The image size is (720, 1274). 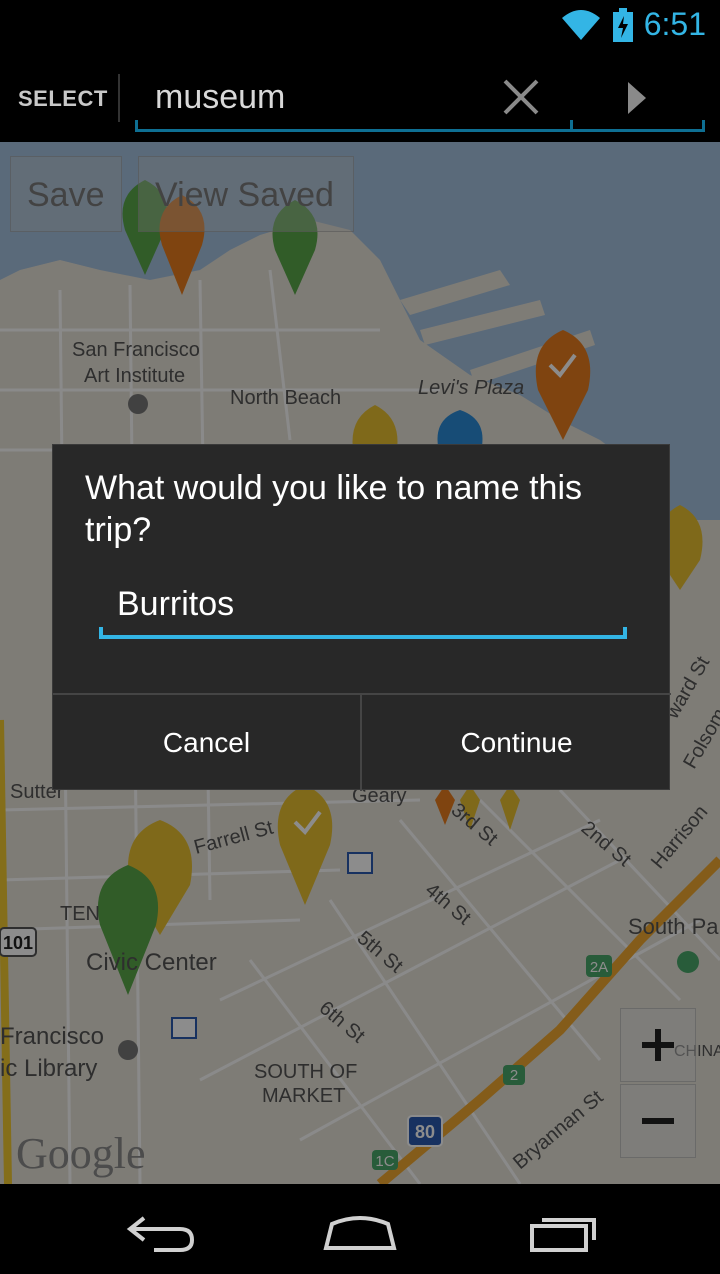 What do you see at coordinates (564, 1234) in the screenshot?
I see `recent-apps-icon` at bounding box center [564, 1234].